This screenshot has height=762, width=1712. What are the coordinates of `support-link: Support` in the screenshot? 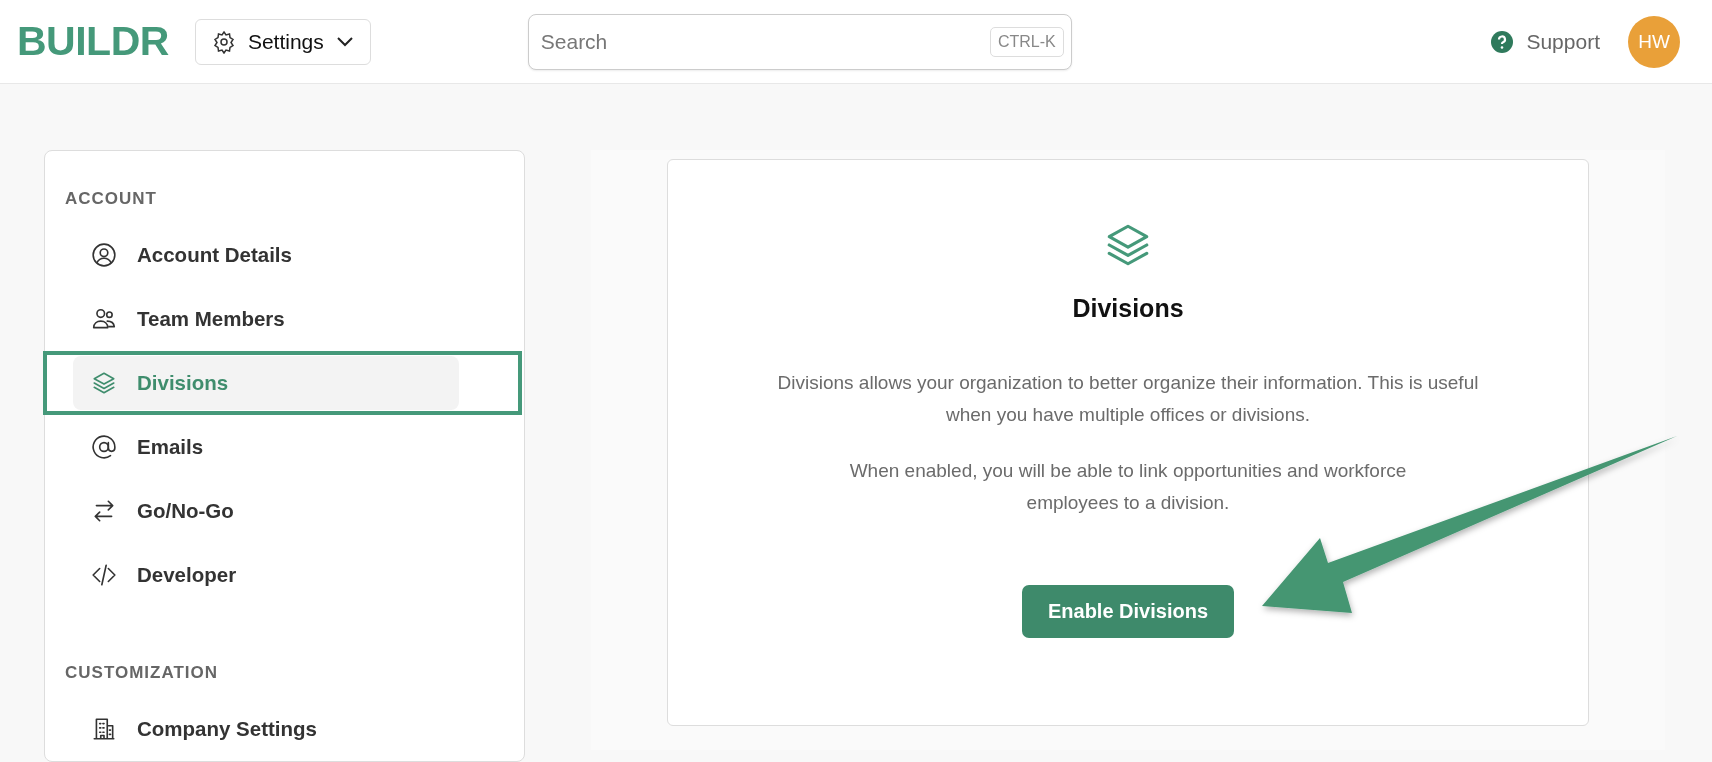 It's located at (1545, 41).